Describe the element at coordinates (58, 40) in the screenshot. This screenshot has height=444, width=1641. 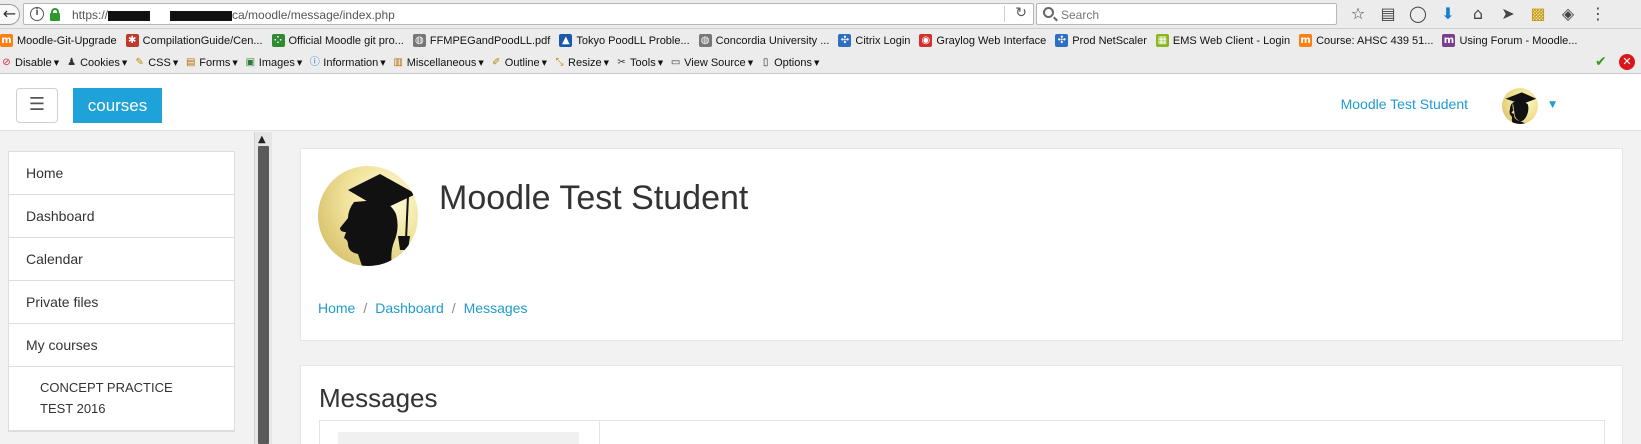
I see `bookmark-item: m Moodle-Git-Upgrade` at that location.